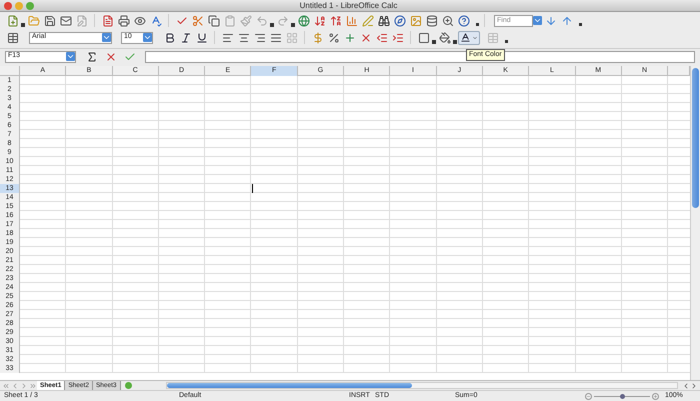 The height and width of the screenshot is (401, 700). What do you see at coordinates (15, 386) in the screenshot?
I see `previous-sheet-icon` at bounding box center [15, 386].